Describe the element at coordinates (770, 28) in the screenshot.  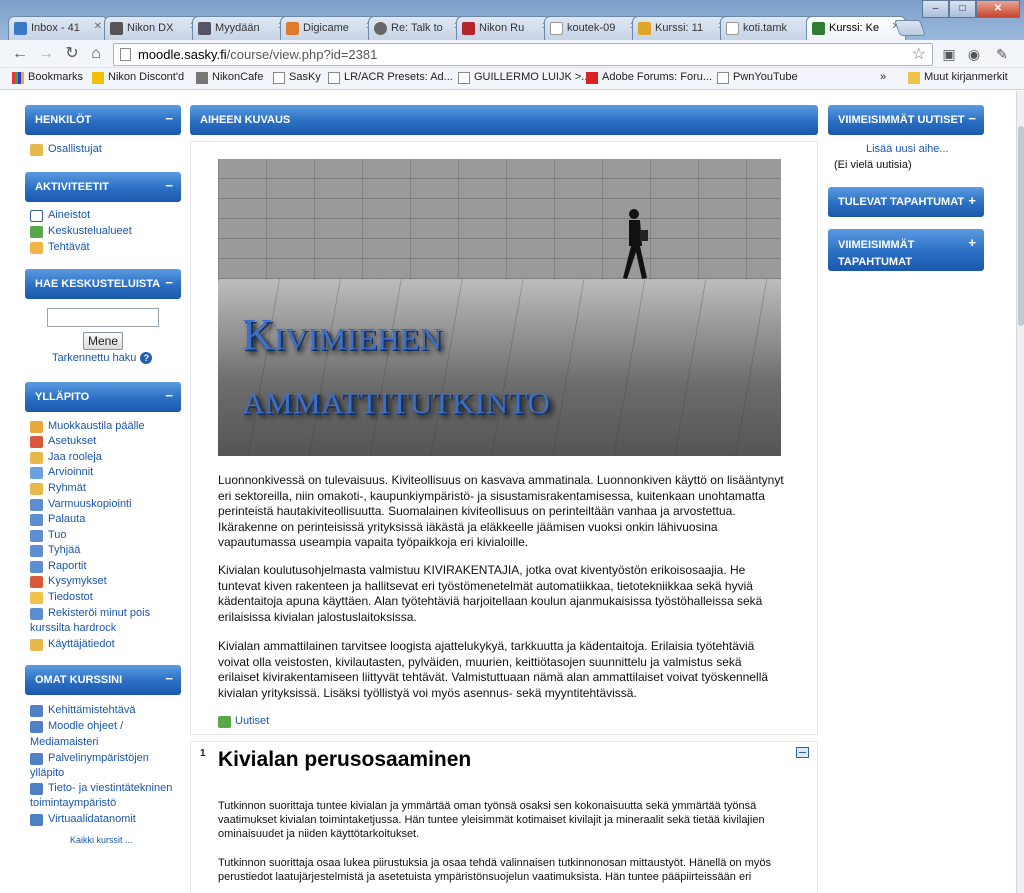
I see `browser-tab: koti.tamk✕` at that location.